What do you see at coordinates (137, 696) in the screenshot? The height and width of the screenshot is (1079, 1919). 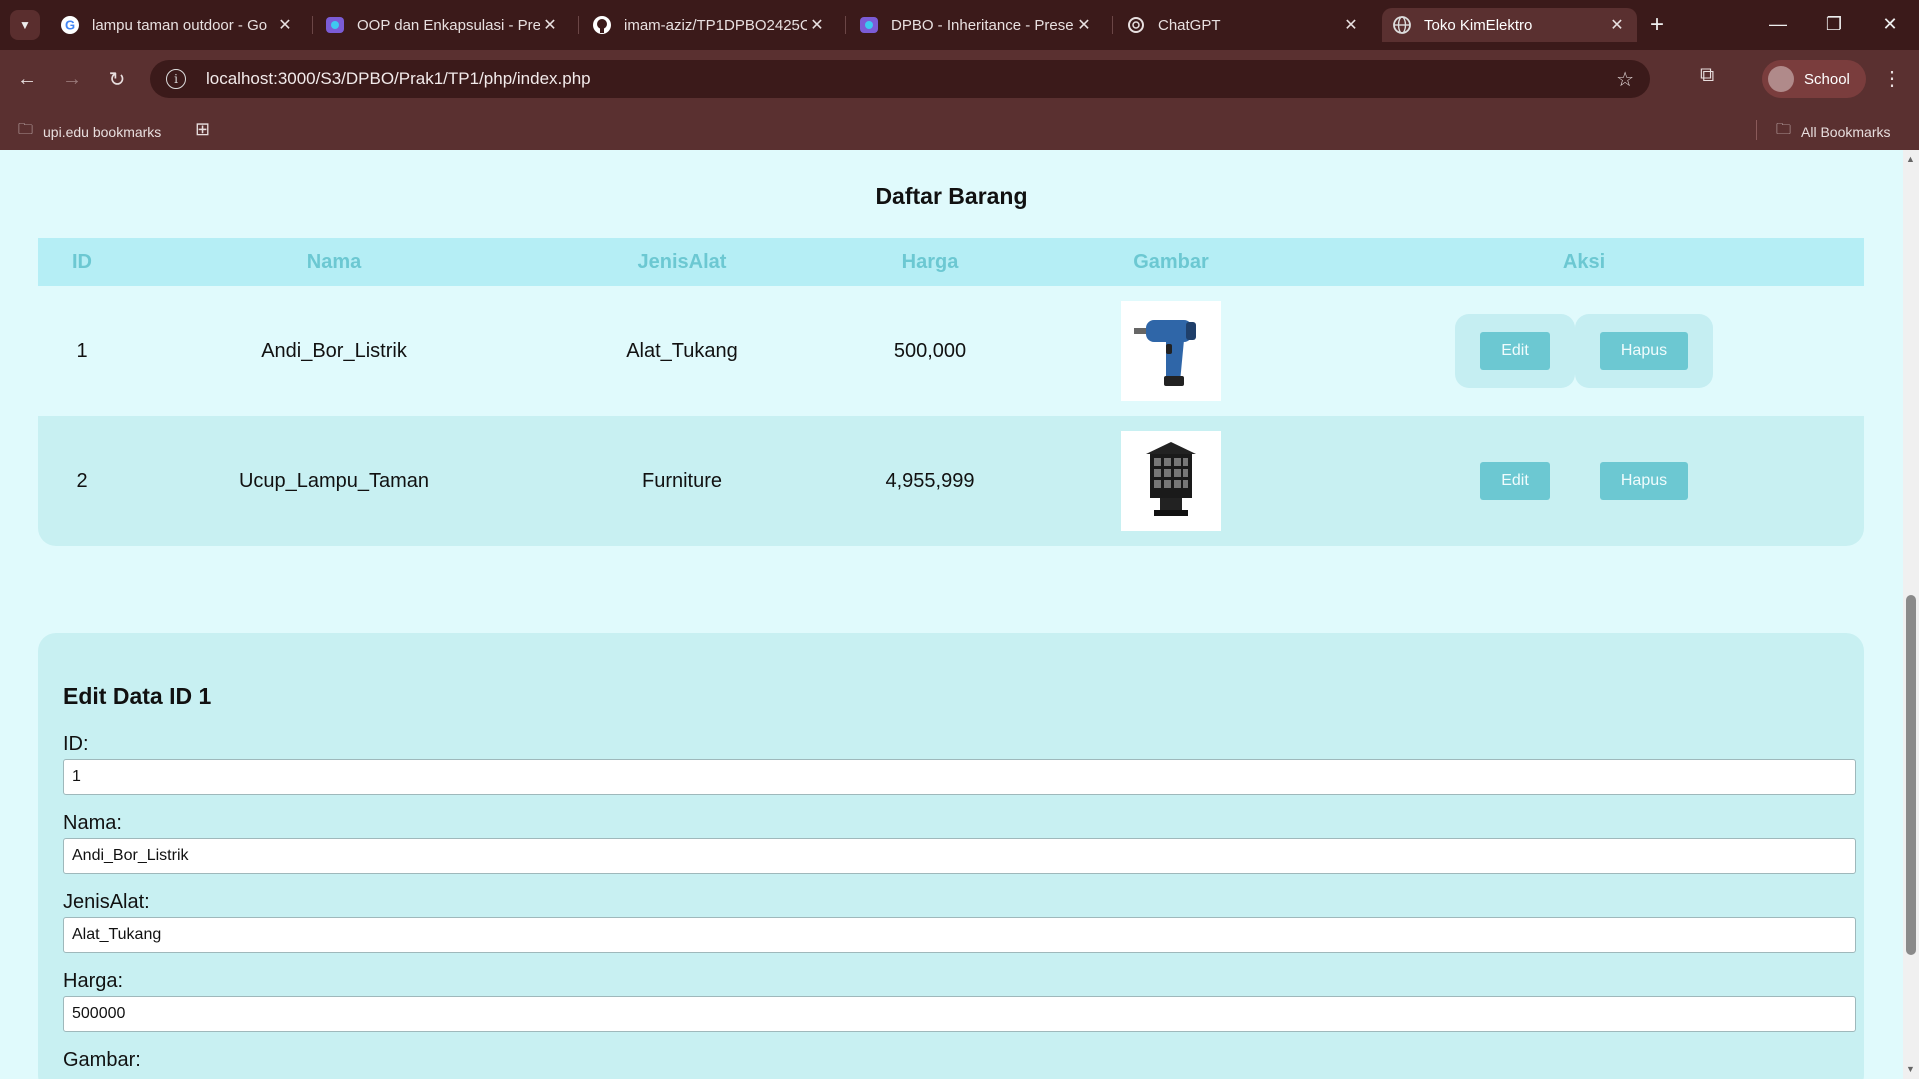 I see `form-title: Edit Data ID 1` at bounding box center [137, 696].